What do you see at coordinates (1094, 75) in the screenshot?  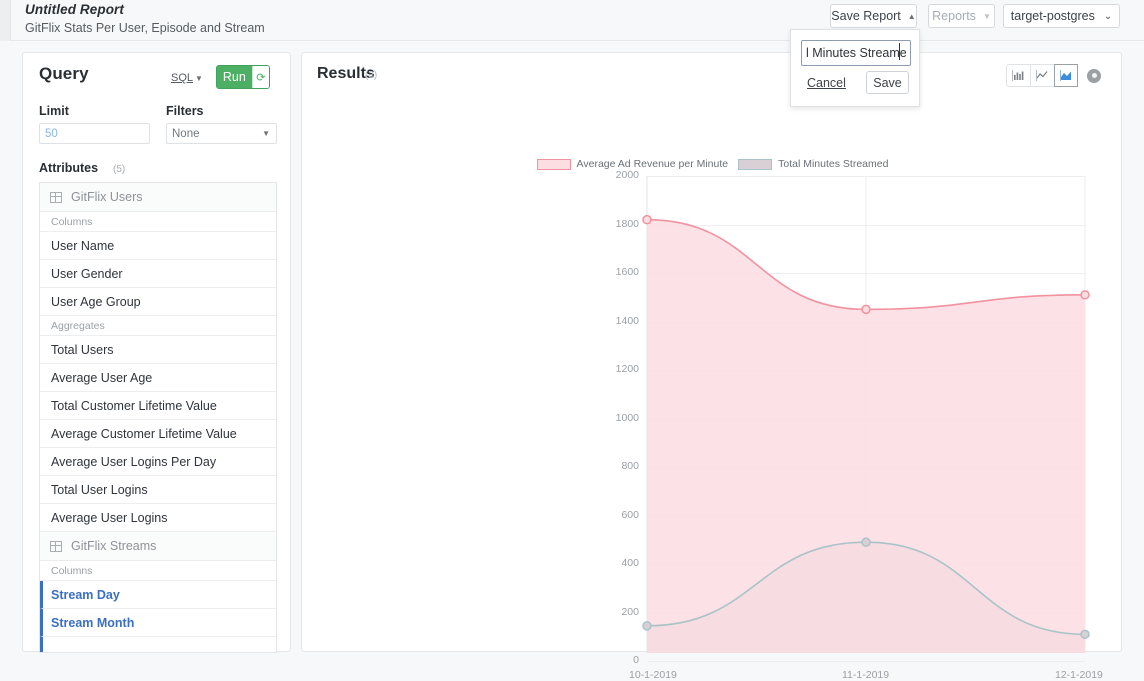 I see `gear-icon` at bounding box center [1094, 75].